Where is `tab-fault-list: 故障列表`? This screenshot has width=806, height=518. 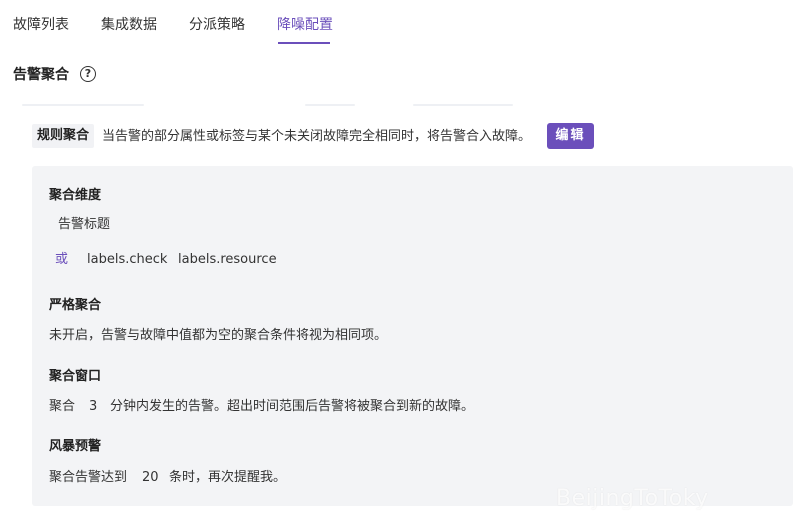 tab-fault-list: 故障列表 is located at coordinates (41, 25).